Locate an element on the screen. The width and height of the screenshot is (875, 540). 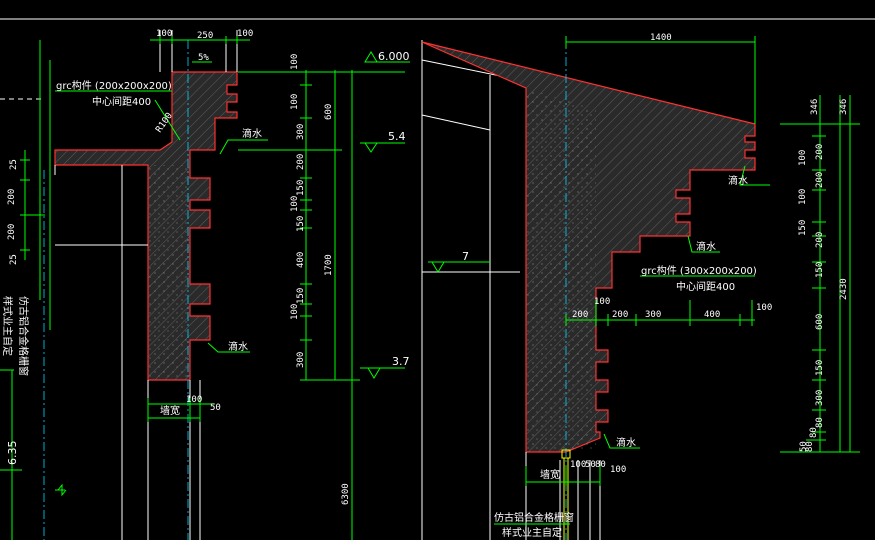
elevation-marker-6000: 6.000 is located at coordinates (384, 61).